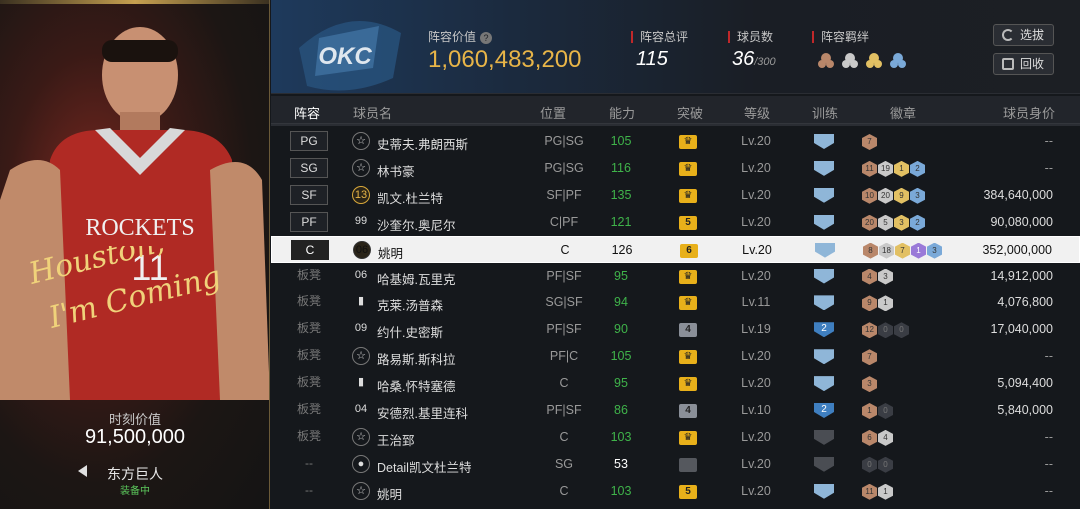  What do you see at coordinates (486, 38) in the screenshot?
I see `help-icon: ?` at bounding box center [486, 38].